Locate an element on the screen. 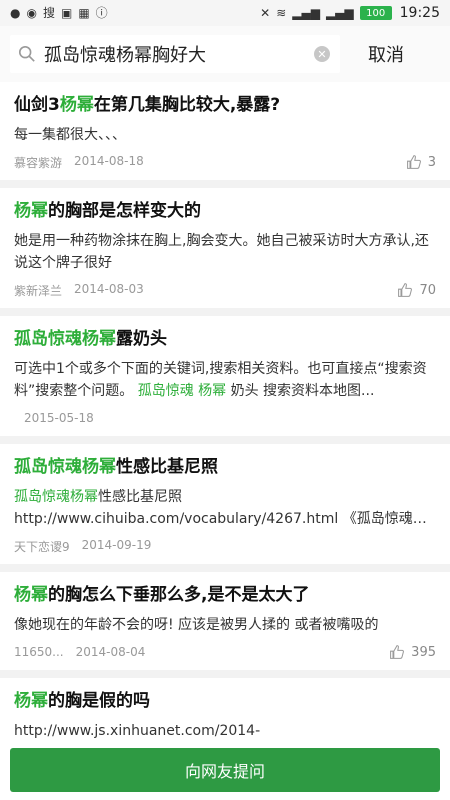 The height and width of the screenshot is (800, 450). search-input is located at coordinates (179, 54).